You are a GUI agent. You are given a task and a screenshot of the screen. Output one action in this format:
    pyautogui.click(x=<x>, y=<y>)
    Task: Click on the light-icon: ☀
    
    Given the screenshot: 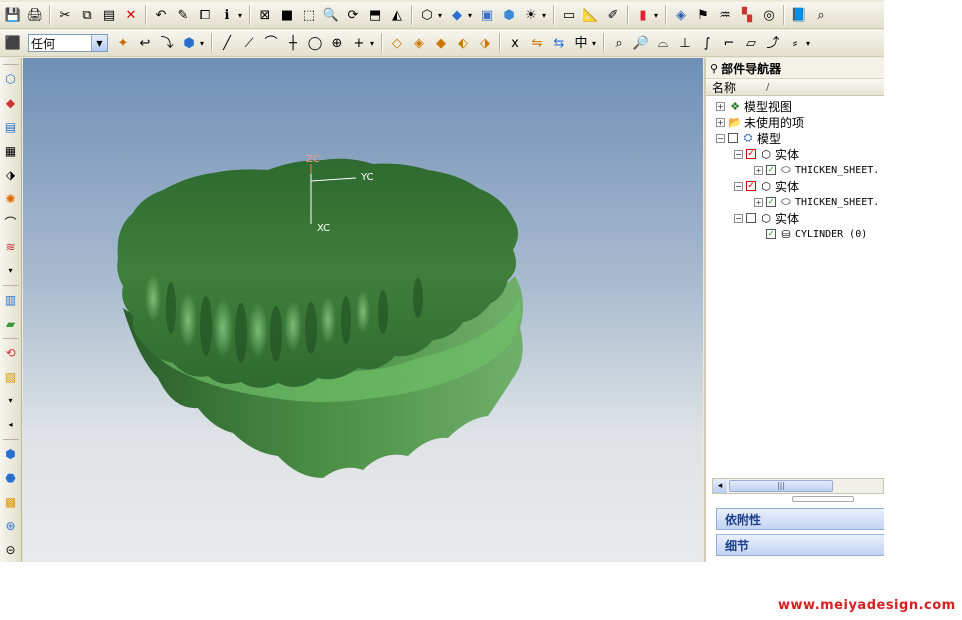 What is the action you would take?
    pyautogui.click(x=531, y=15)
    